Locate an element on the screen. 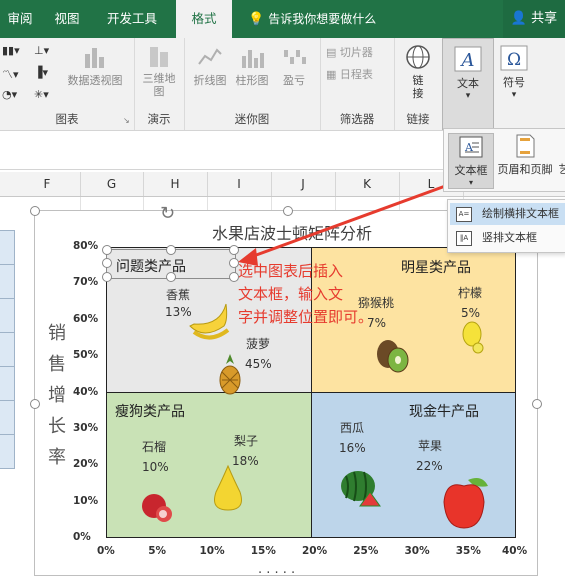  point-value: 16% is located at coordinates (352, 448).